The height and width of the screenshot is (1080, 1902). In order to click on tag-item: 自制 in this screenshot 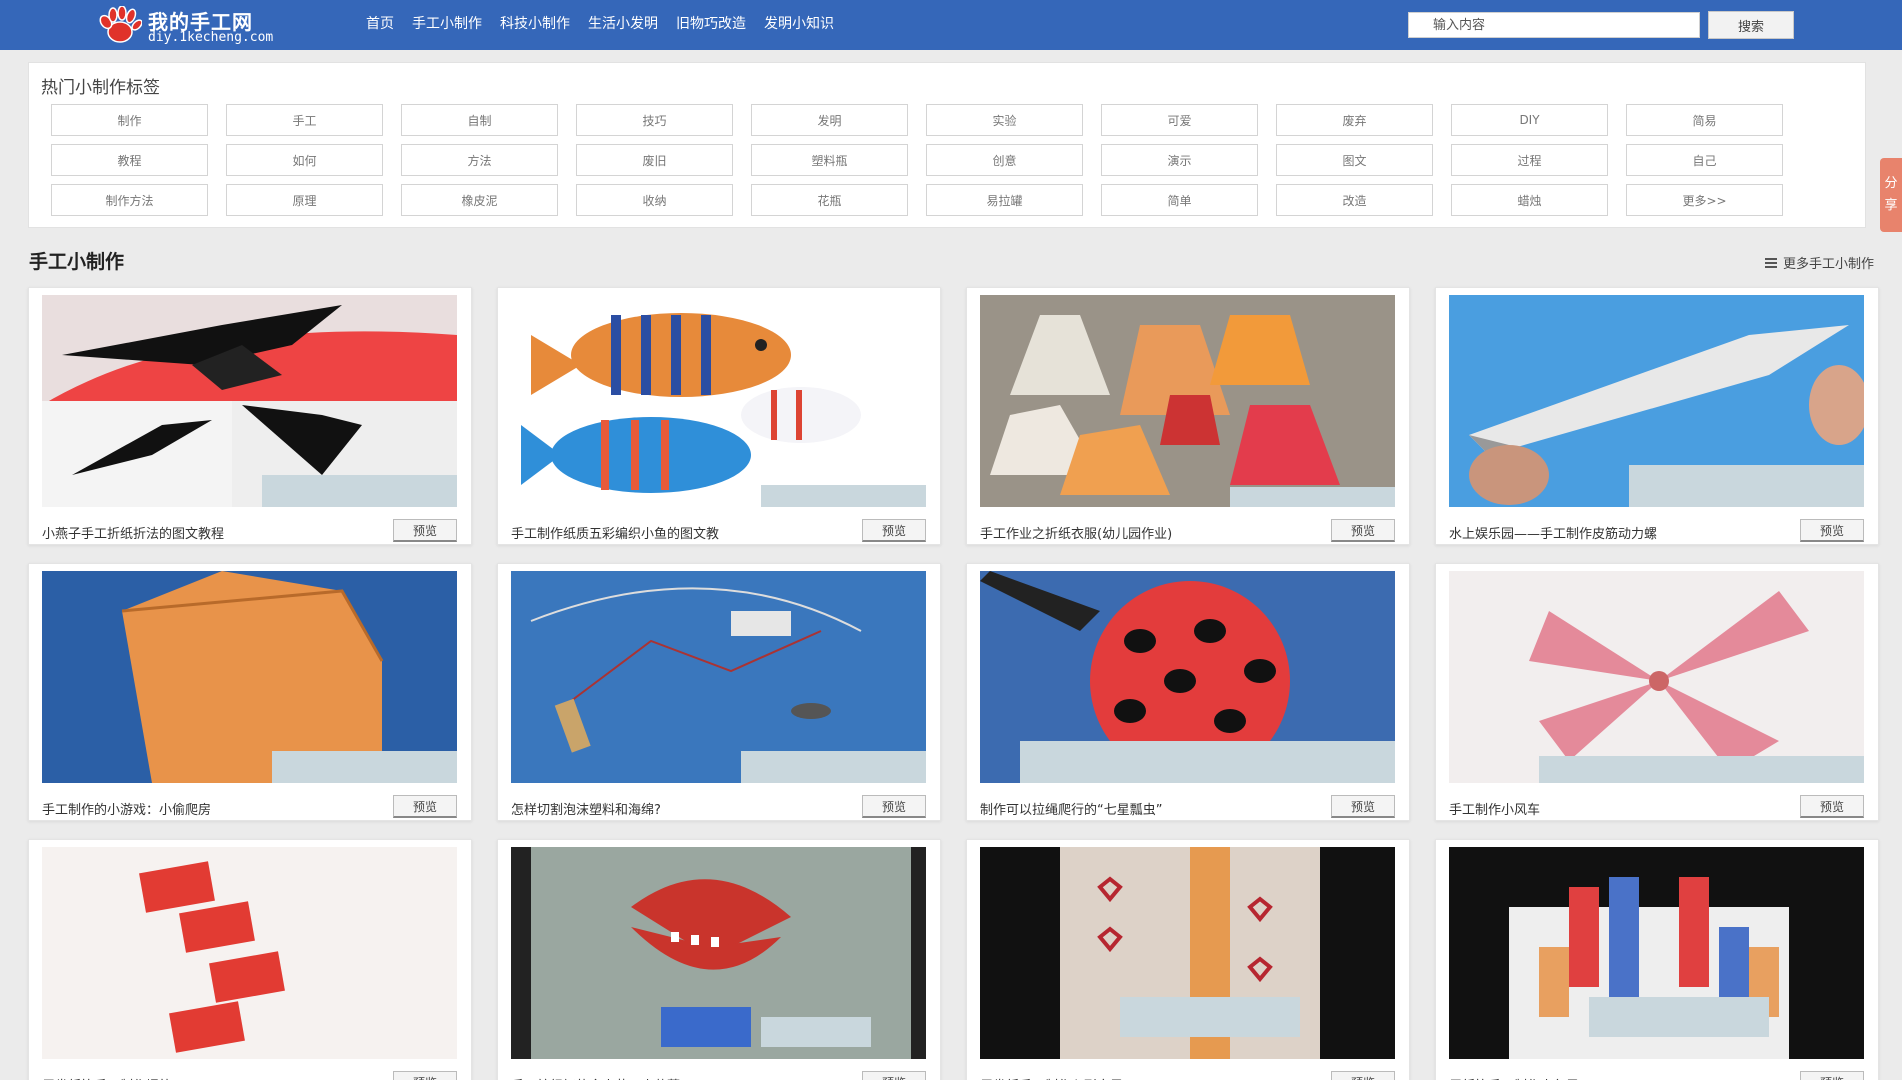, I will do `click(479, 120)`.